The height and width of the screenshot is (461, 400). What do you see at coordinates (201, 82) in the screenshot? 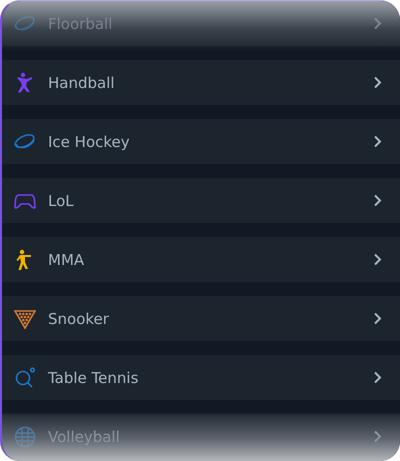
I see `sport-list-item: Handball` at bounding box center [201, 82].